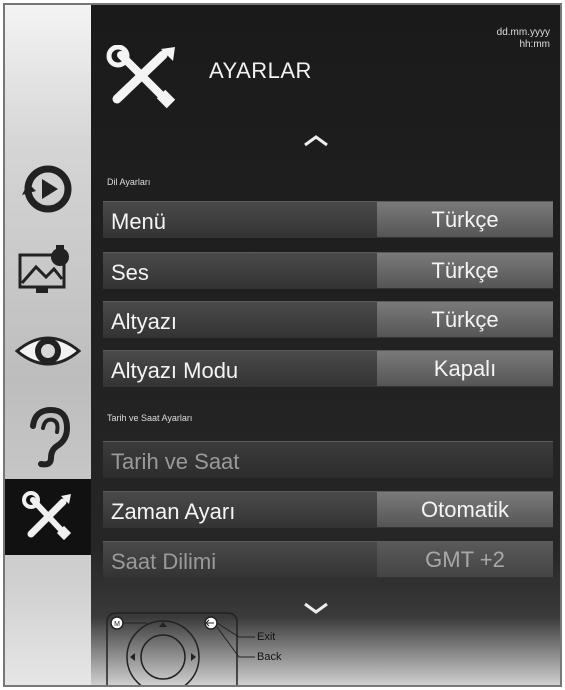  What do you see at coordinates (316, 608) in the screenshot?
I see `scroll-down-icon` at bounding box center [316, 608].